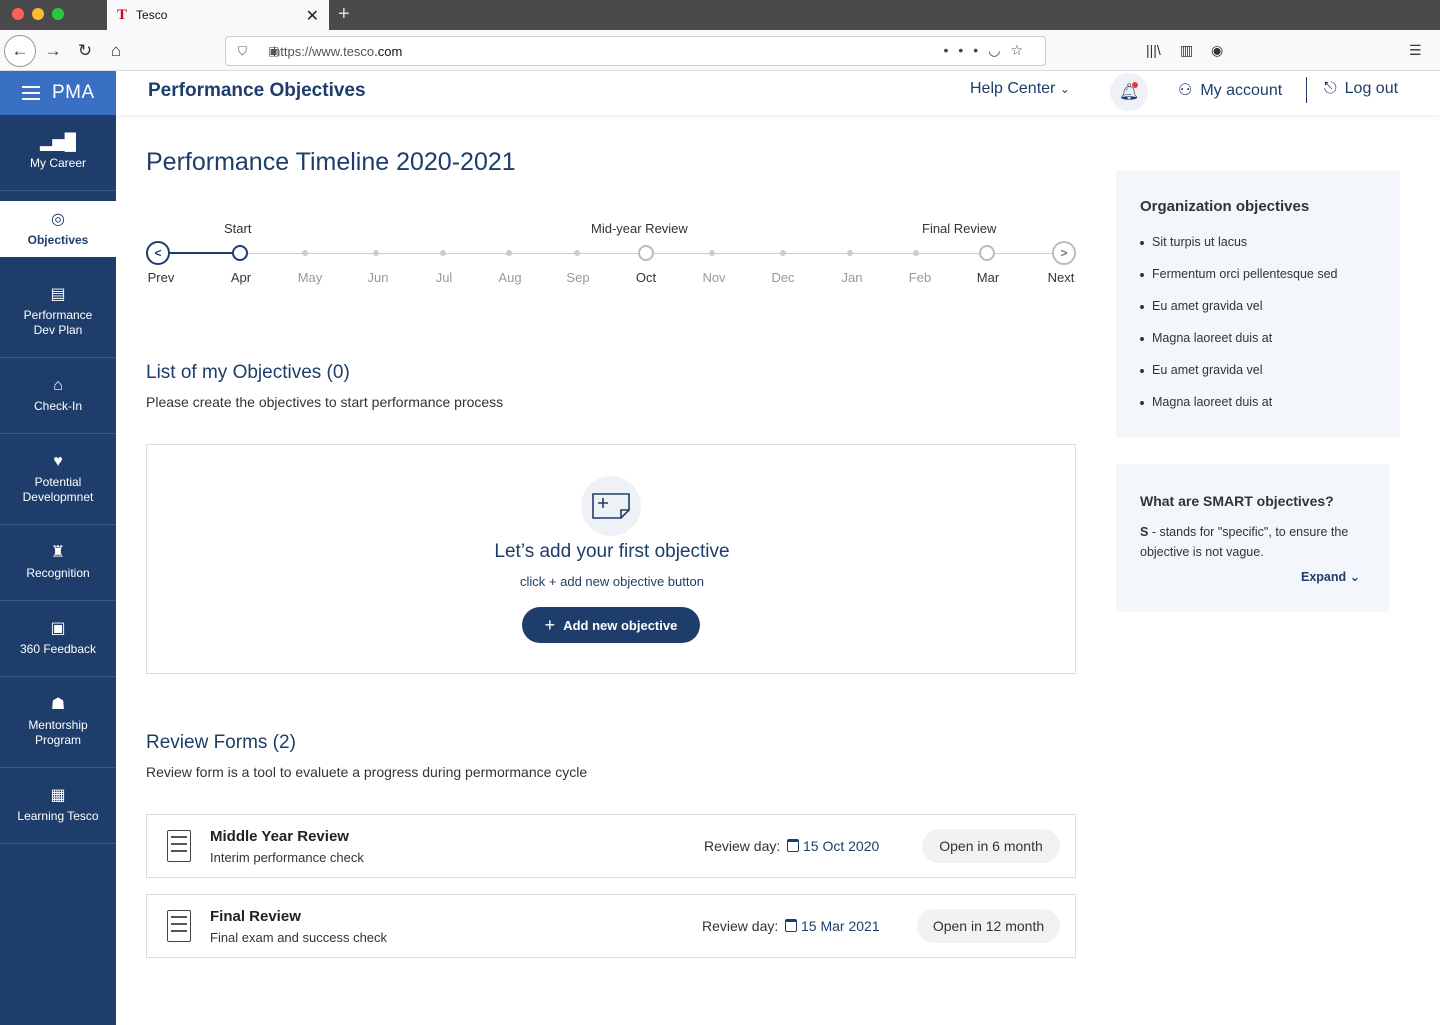 The height and width of the screenshot is (1025, 1440). I want to click on timeline-month: Jul, so click(444, 277).